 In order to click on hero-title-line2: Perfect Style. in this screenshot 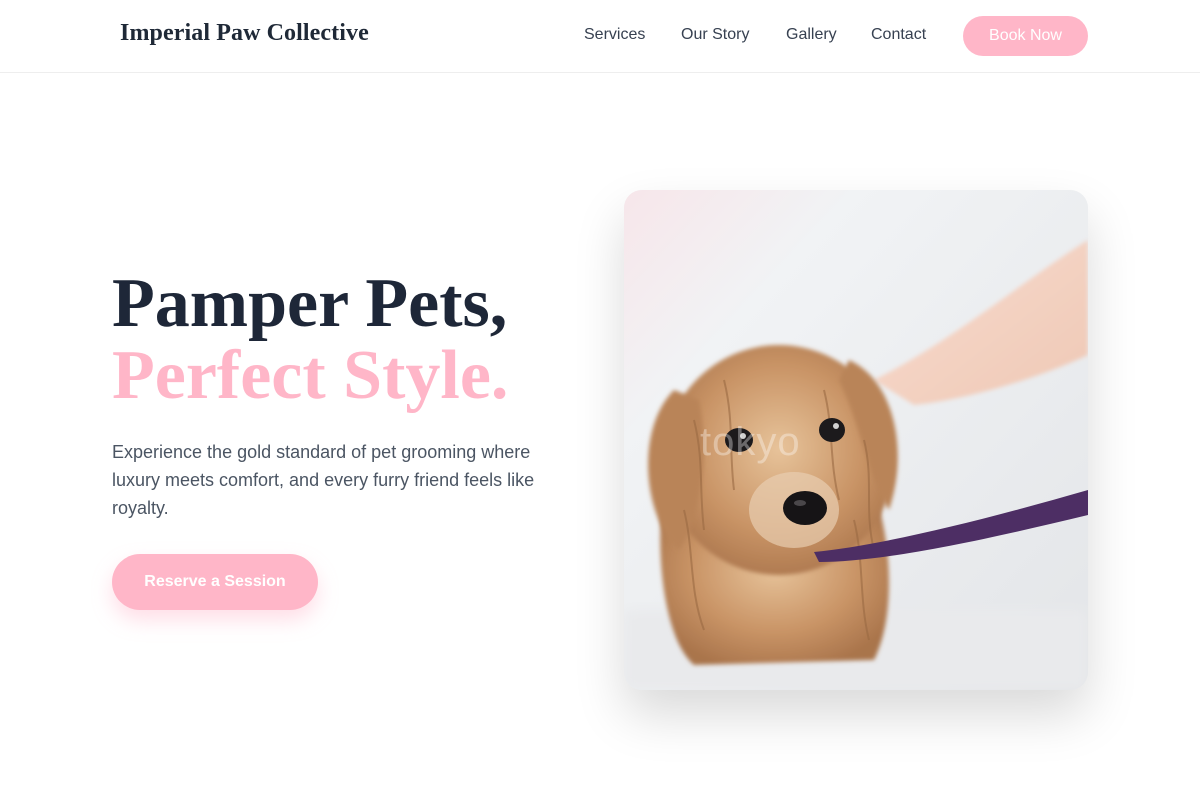, I will do `click(310, 375)`.